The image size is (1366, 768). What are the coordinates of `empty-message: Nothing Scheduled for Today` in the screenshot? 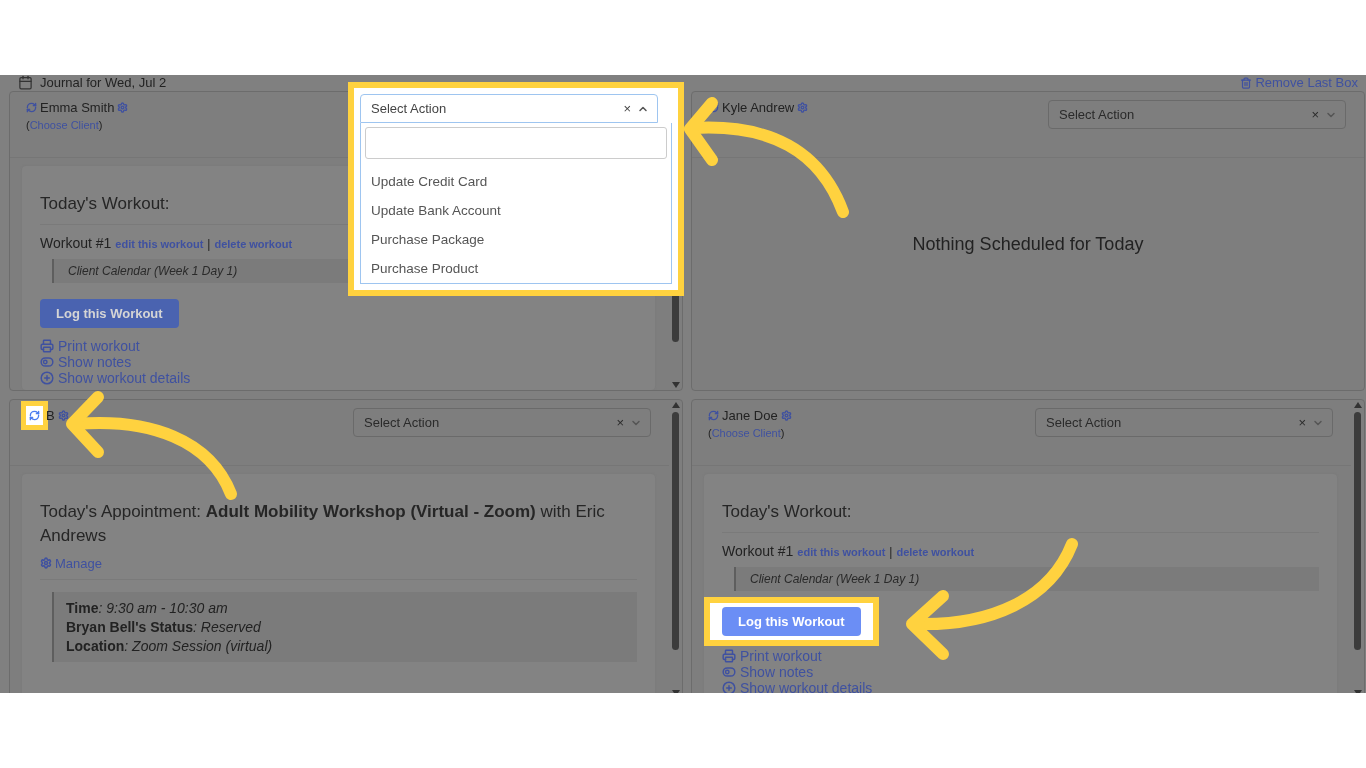 It's located at (1028, 244).